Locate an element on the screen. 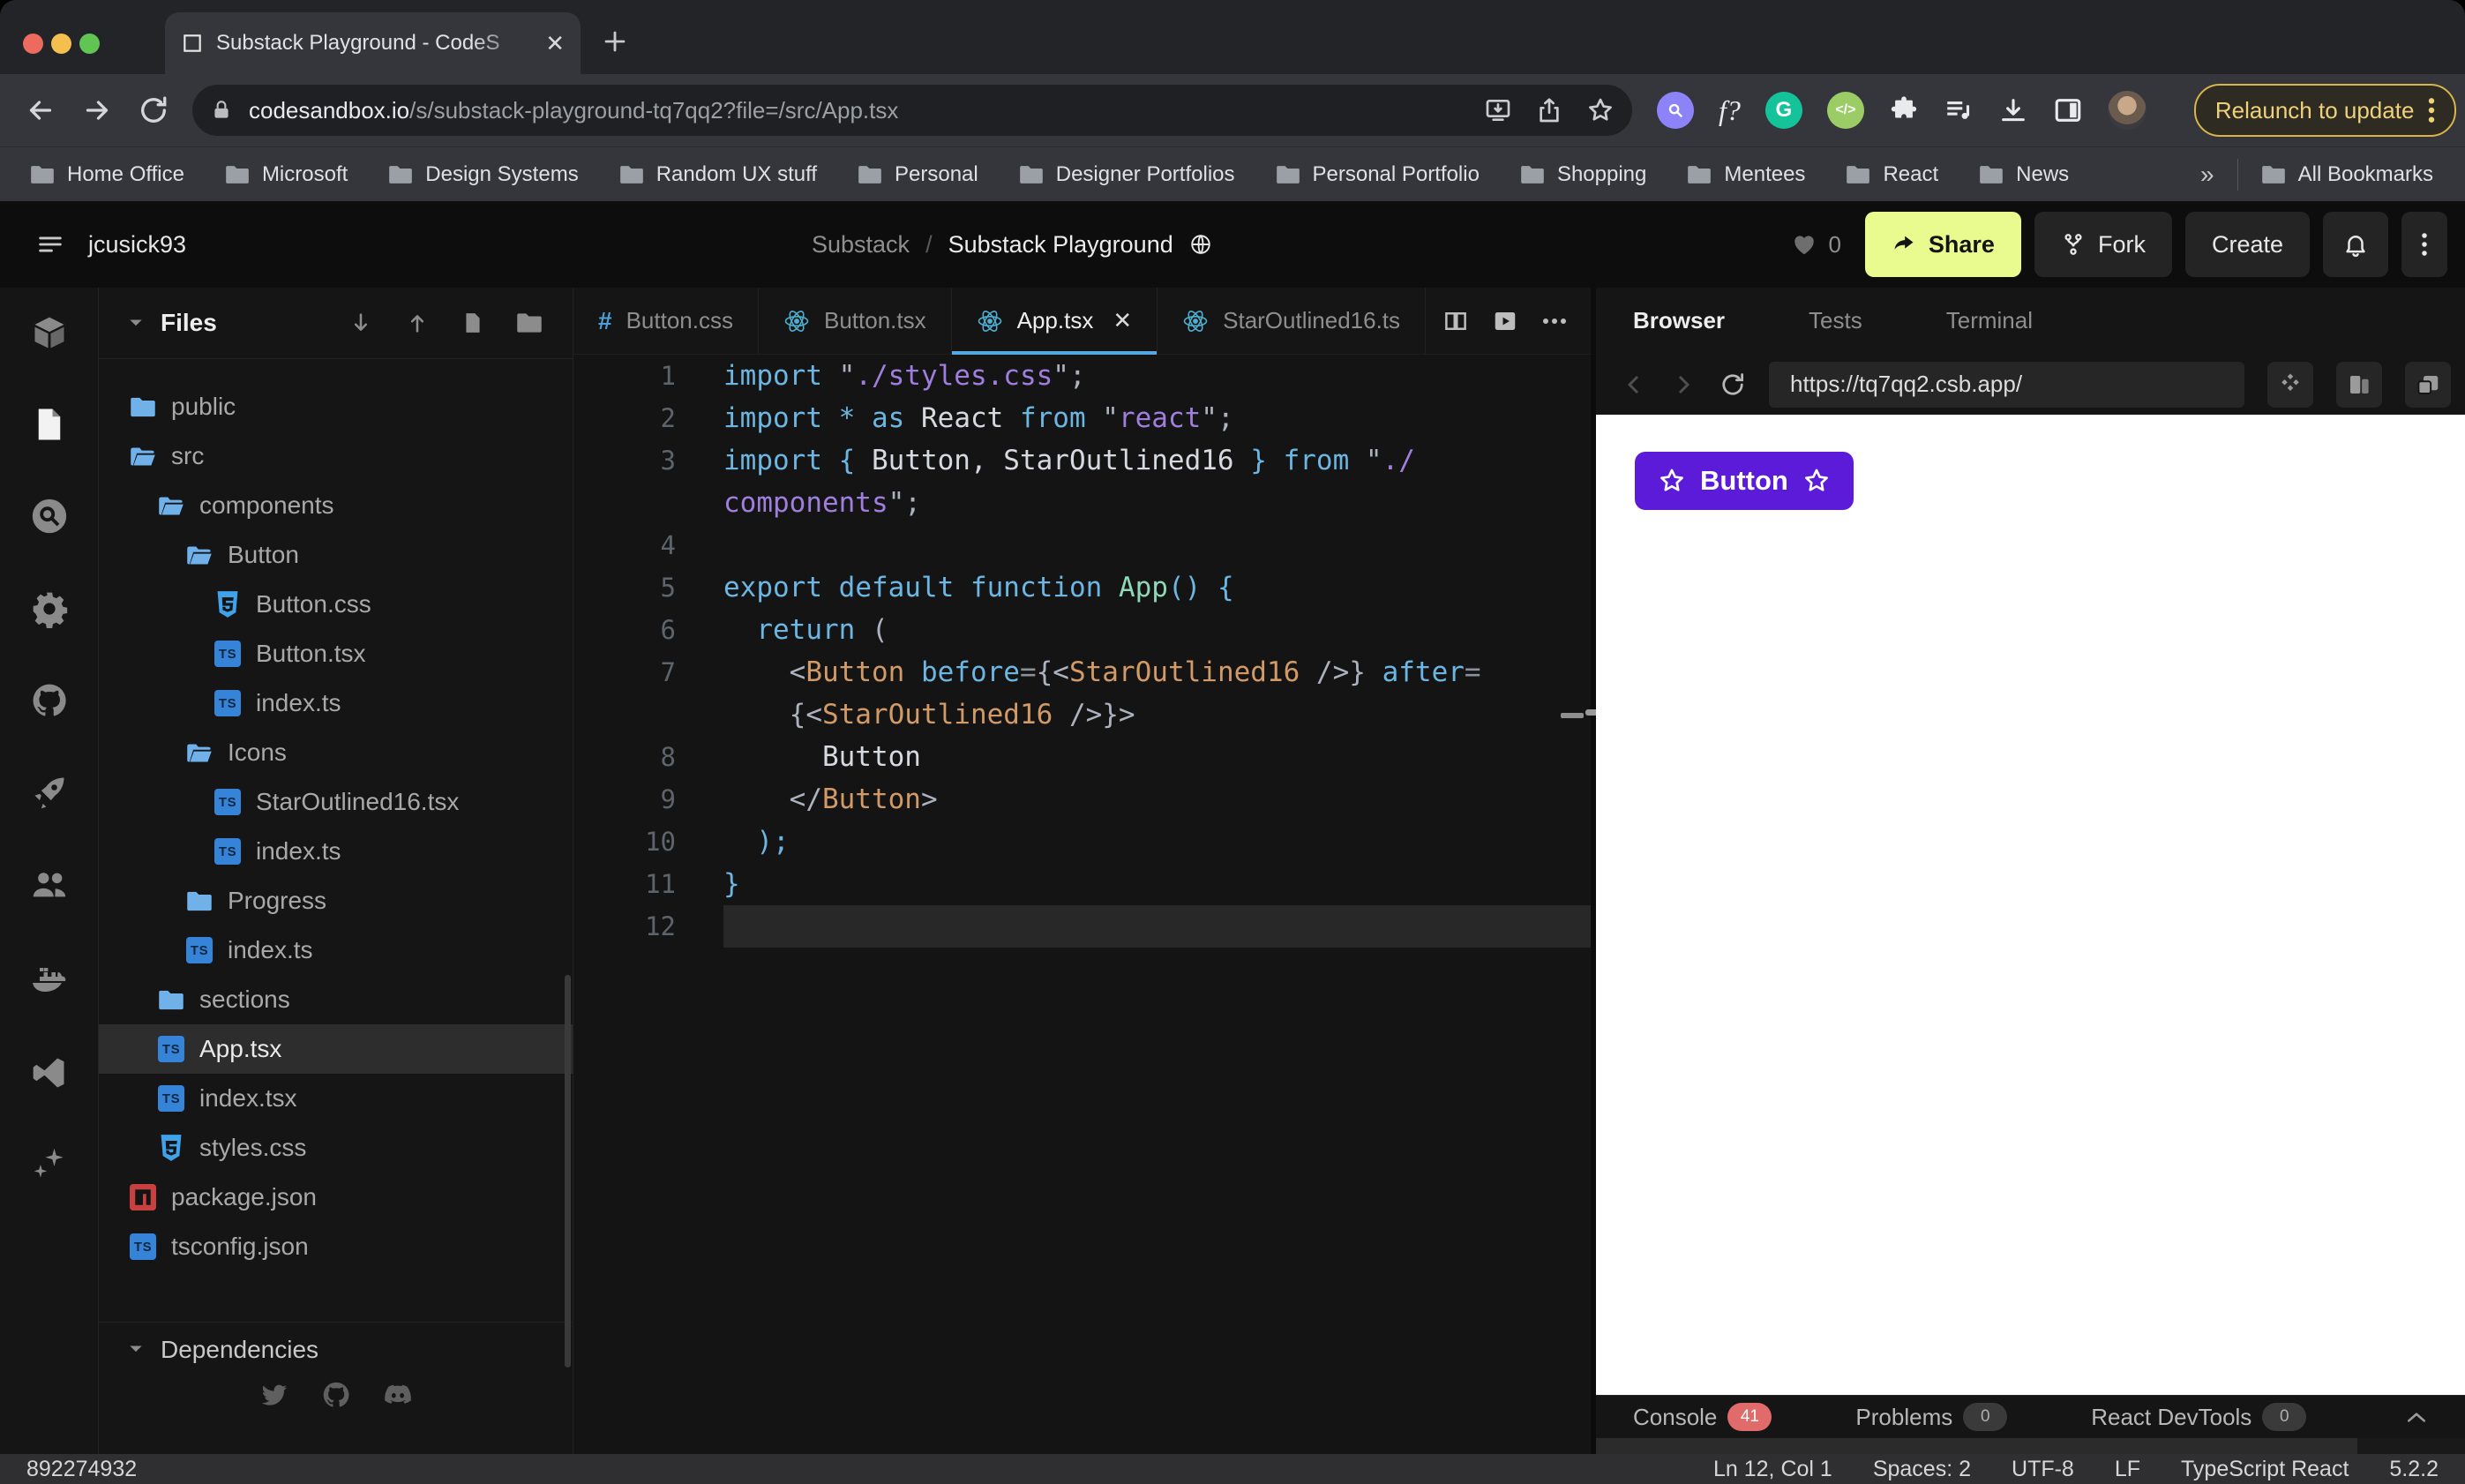 Image resolution: width=2465 pixels, height=1484 pixels. github-link-icon is located at coordinates (336, 1395).